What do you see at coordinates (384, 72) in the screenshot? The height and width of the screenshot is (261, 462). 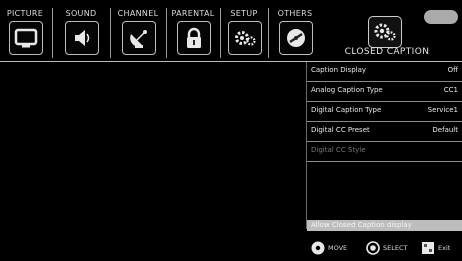 I see `menu-item-caption-display: Caption Display Off` at bounding box center [384, 72].